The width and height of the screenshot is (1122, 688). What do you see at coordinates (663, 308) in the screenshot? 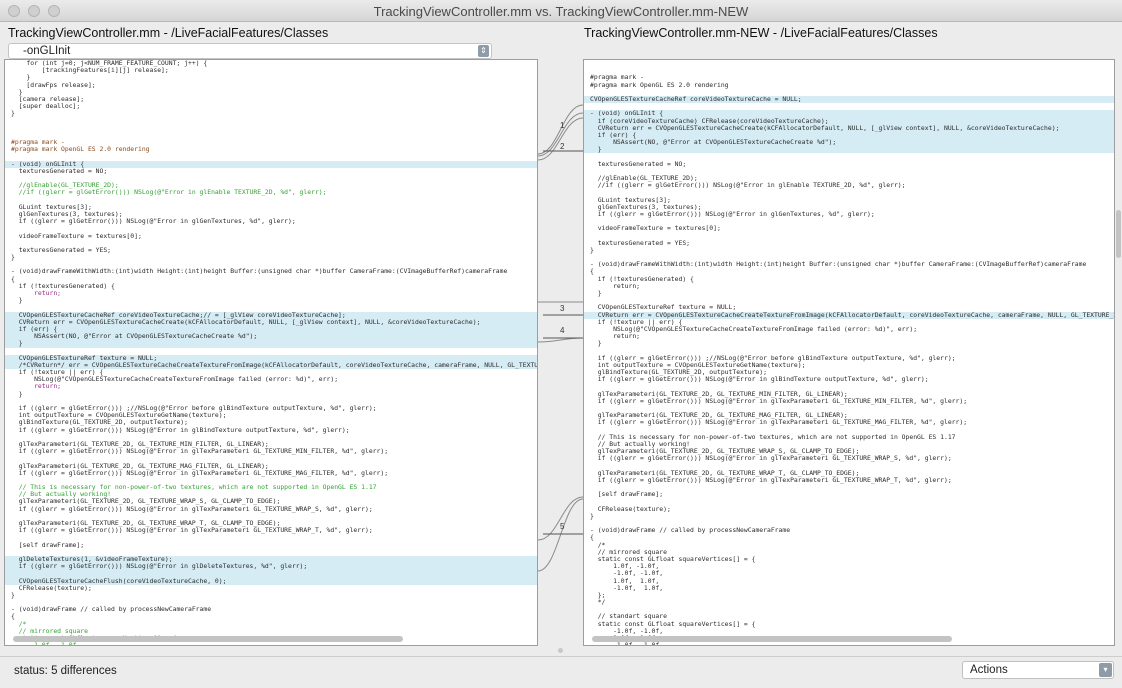
I see `code-line: CVOpenGLESTextureRef texture = NULL;` at bounding box center [663, 308].